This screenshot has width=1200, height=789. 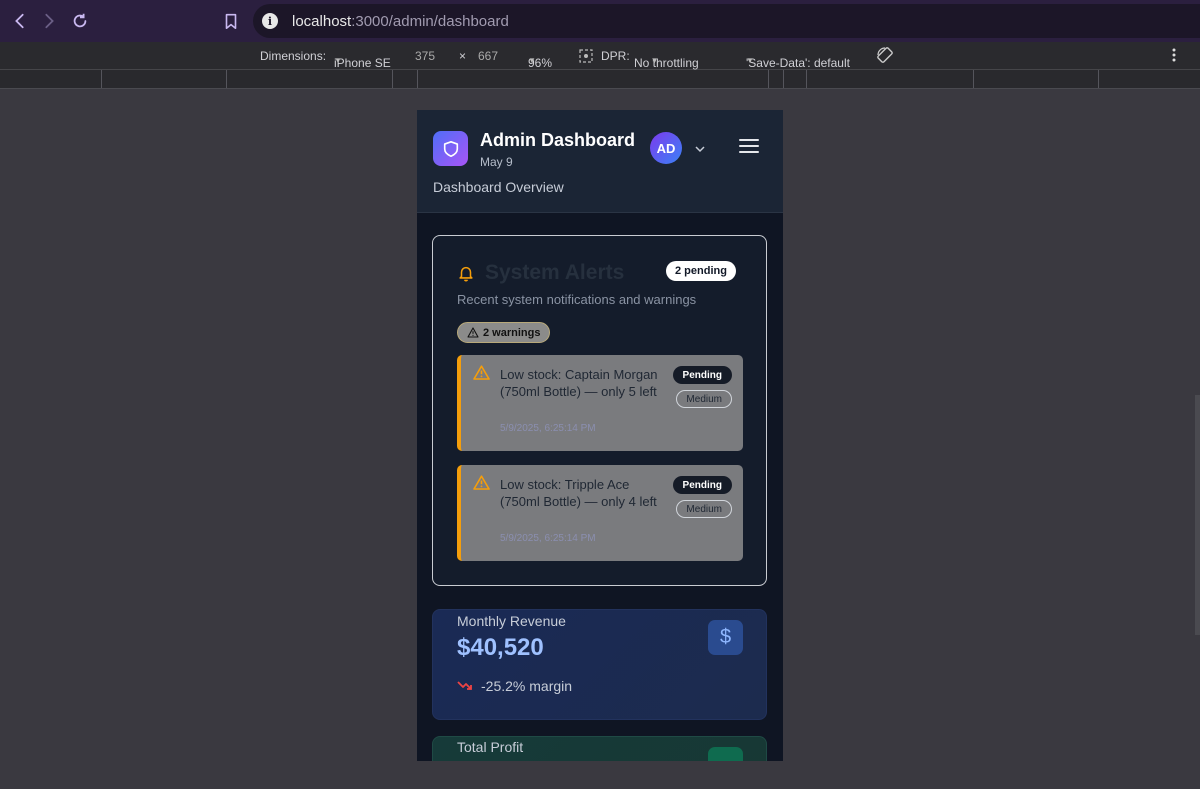 What do you see at coordinates (599, 664) in the screenshot?
I see `monthly-revenue-card: Monthly Revenue $40,520 $ -25.2% margin` at bounding box center [599, 664].